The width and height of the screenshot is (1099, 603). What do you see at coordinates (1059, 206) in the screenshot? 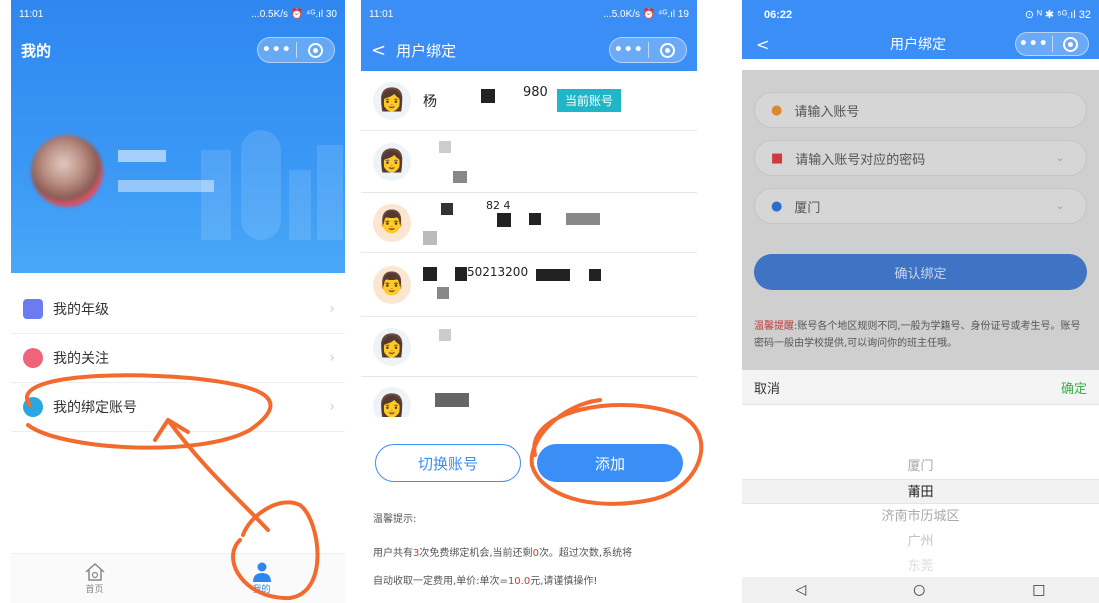
I see `chevron-down-icon: ⌄` at bounding box center [1059, 206].